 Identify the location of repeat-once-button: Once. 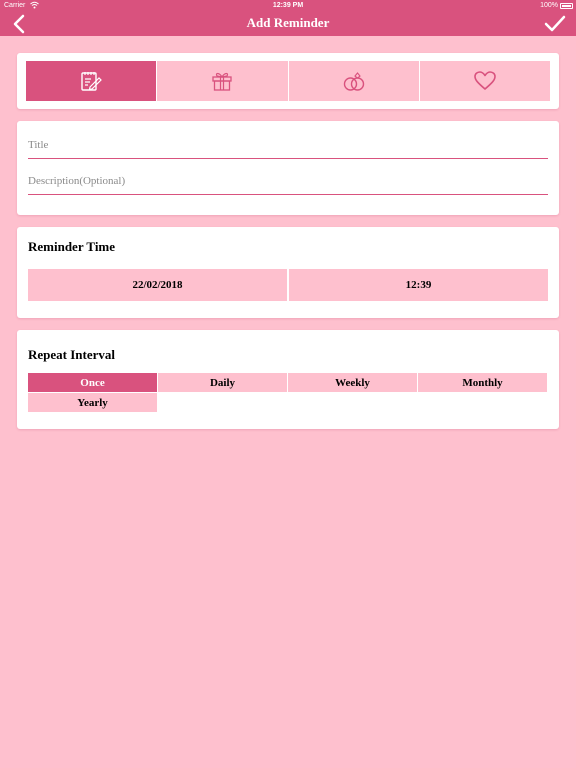
(93, 382).